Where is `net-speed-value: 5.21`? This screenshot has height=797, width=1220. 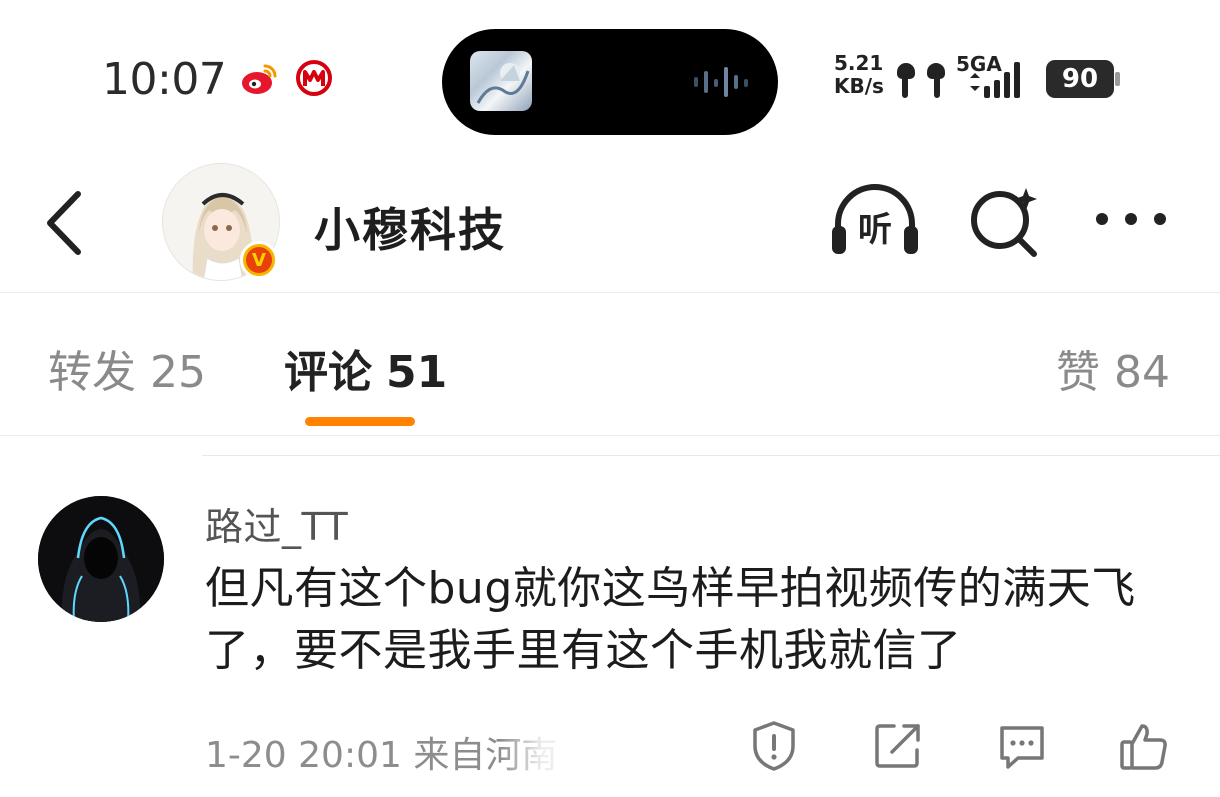 net-speed-value: 5.21 is located at coordinates (859, 63).